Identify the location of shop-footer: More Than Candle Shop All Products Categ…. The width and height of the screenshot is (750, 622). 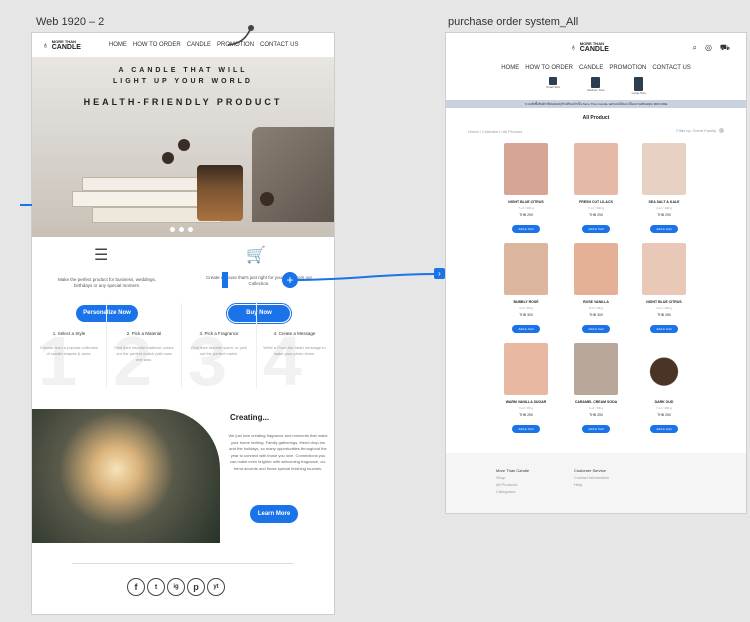
(596, 483).